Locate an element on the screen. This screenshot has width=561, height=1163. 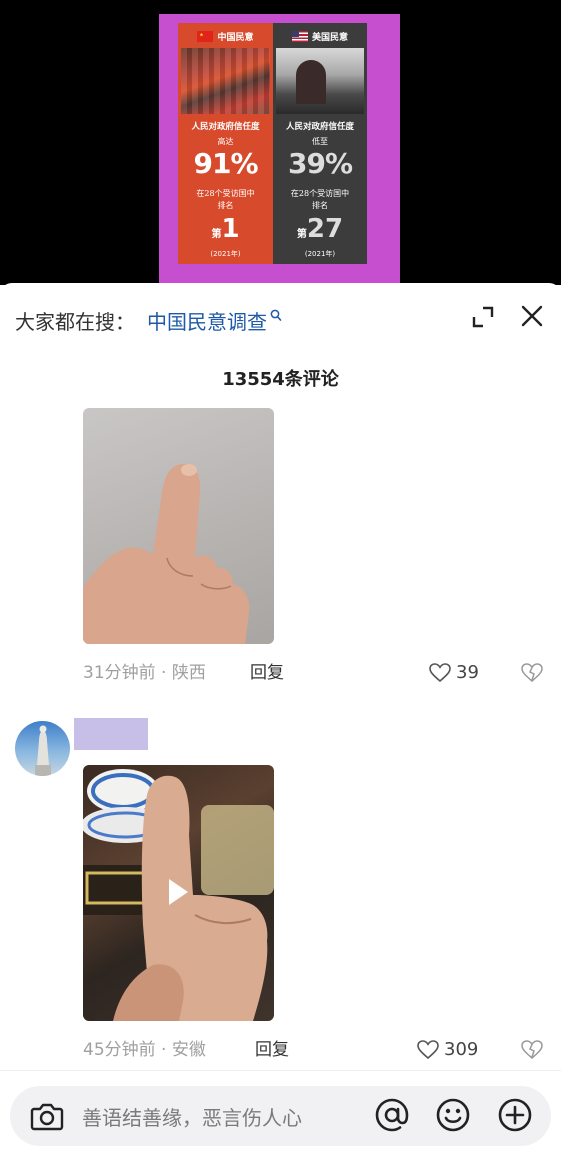
poster-right-year: (2021年) is located at coordinates (320, 254).